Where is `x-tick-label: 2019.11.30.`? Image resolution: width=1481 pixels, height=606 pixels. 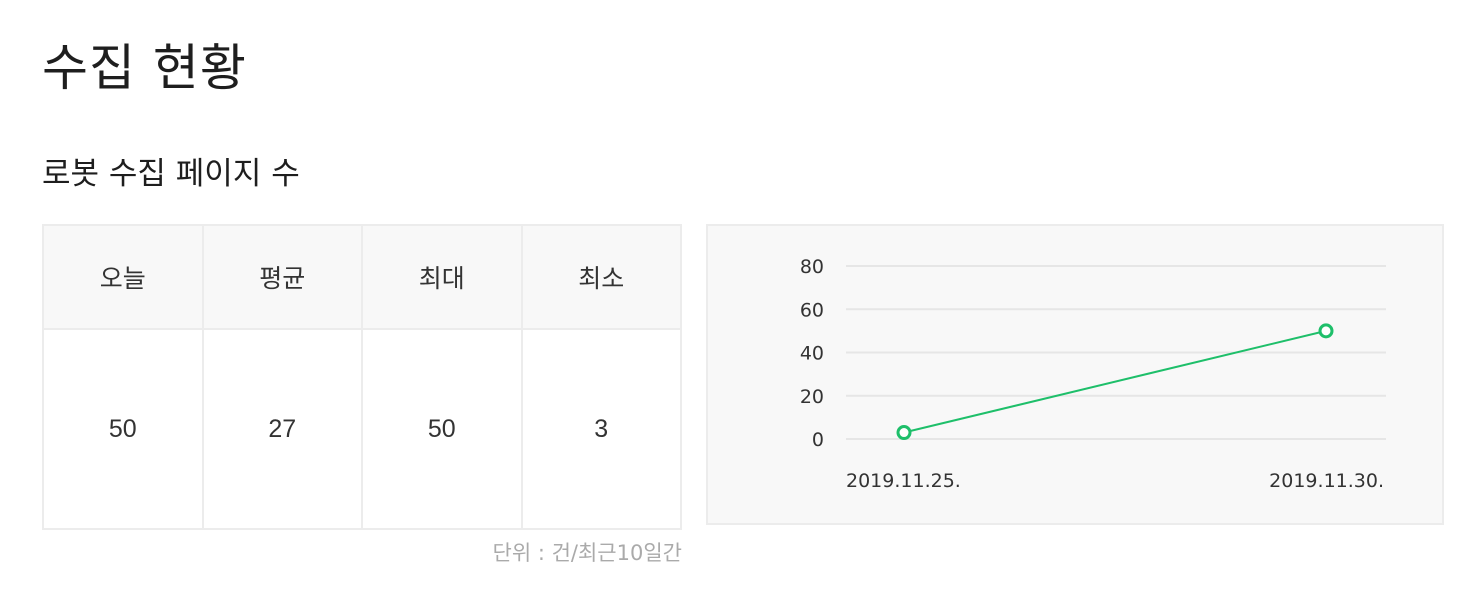
x-tick-label: 2019.11.30. is located at coordinates (1326, 481).